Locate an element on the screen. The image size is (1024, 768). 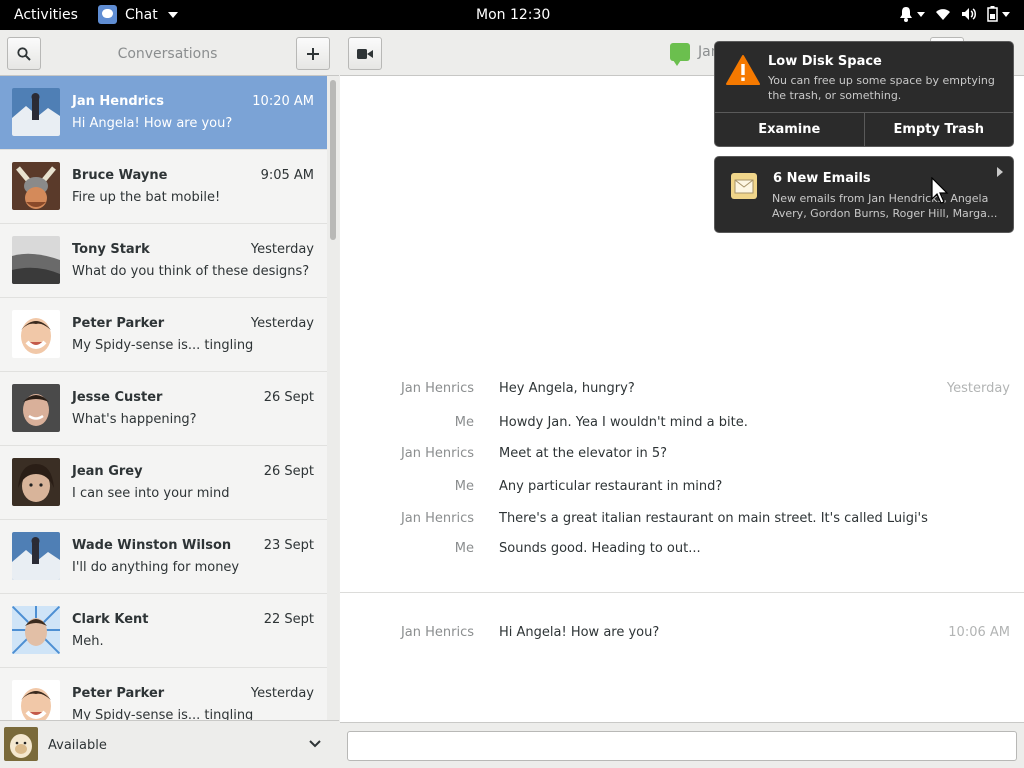
new-conversation-button is located at coordinates (313, 53).